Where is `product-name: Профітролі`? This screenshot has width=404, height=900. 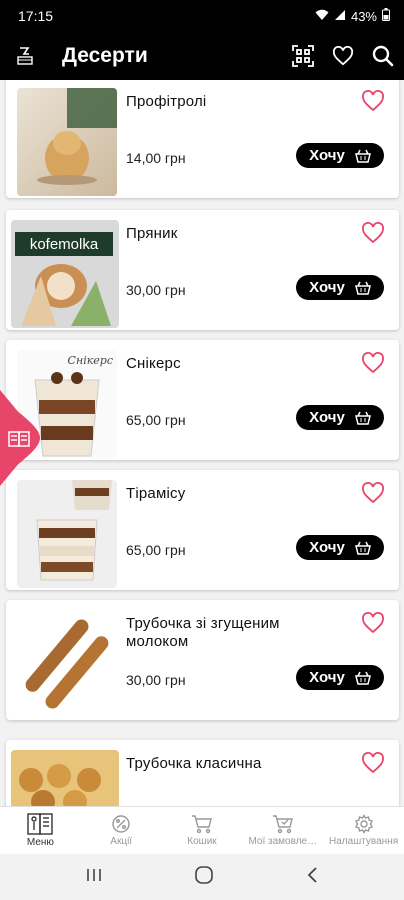 product-name: Профітролі is located at coordinates (166, 101).